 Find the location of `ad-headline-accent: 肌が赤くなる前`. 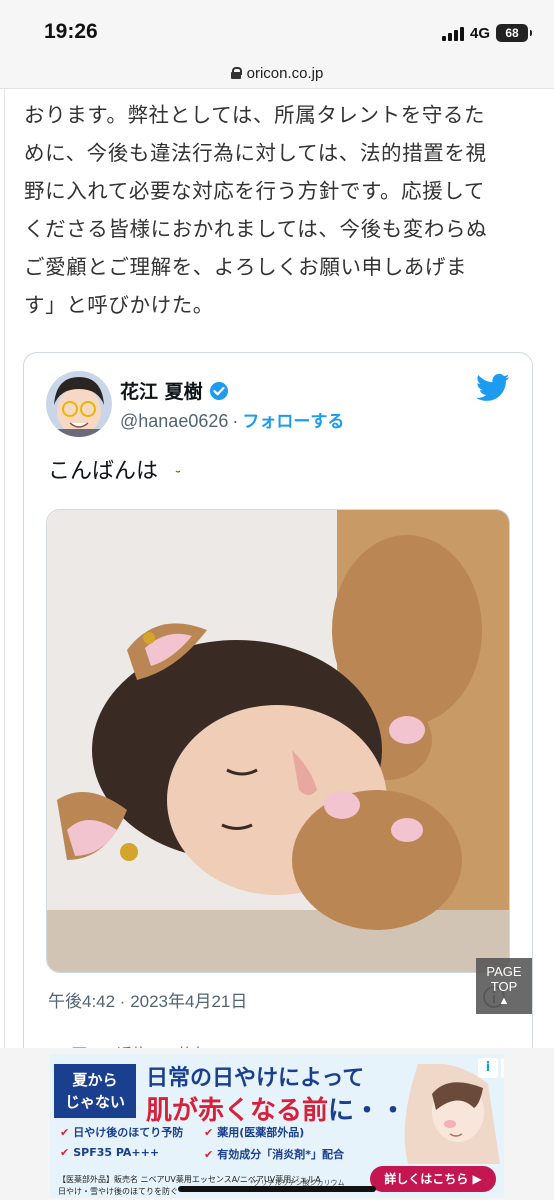

ad-headline-accent: 肌が赤くなる前 is located at coordinates (237, 1111).